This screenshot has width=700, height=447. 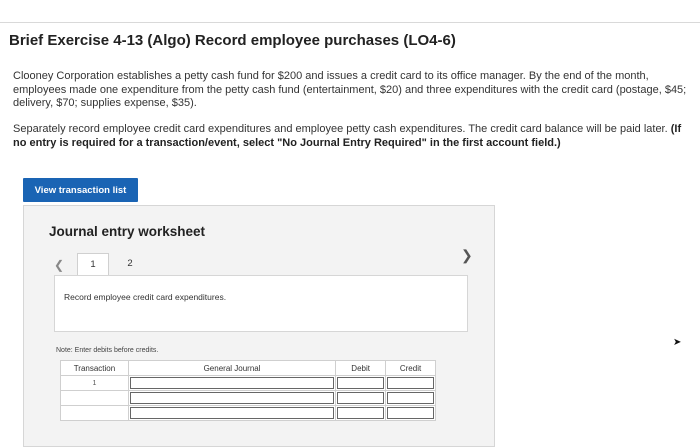 What do you see at coordinates (127, 231) in the screenshot?
I see `worksheet-title: Journal entry worksheet` at bounding box center [127, 231].